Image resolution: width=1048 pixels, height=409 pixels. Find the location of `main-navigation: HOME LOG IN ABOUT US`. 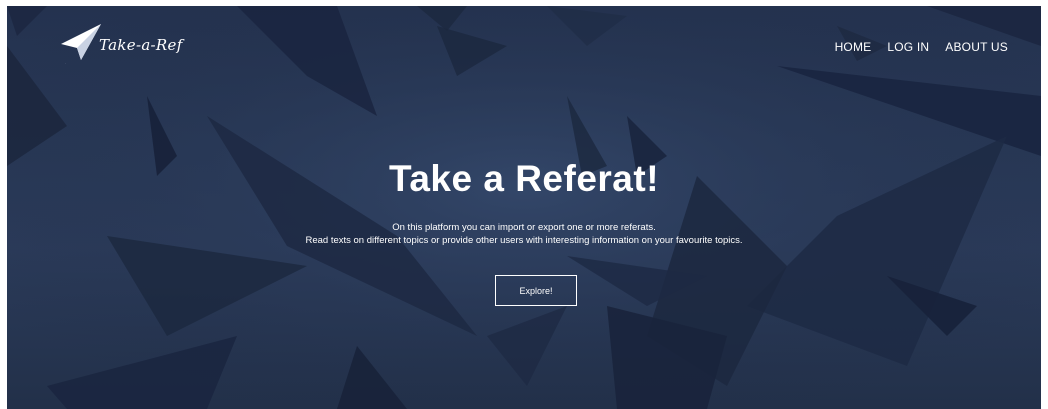

main-navigation: HOME LOG IN ABOUT US is located at coordinates (921, 47).